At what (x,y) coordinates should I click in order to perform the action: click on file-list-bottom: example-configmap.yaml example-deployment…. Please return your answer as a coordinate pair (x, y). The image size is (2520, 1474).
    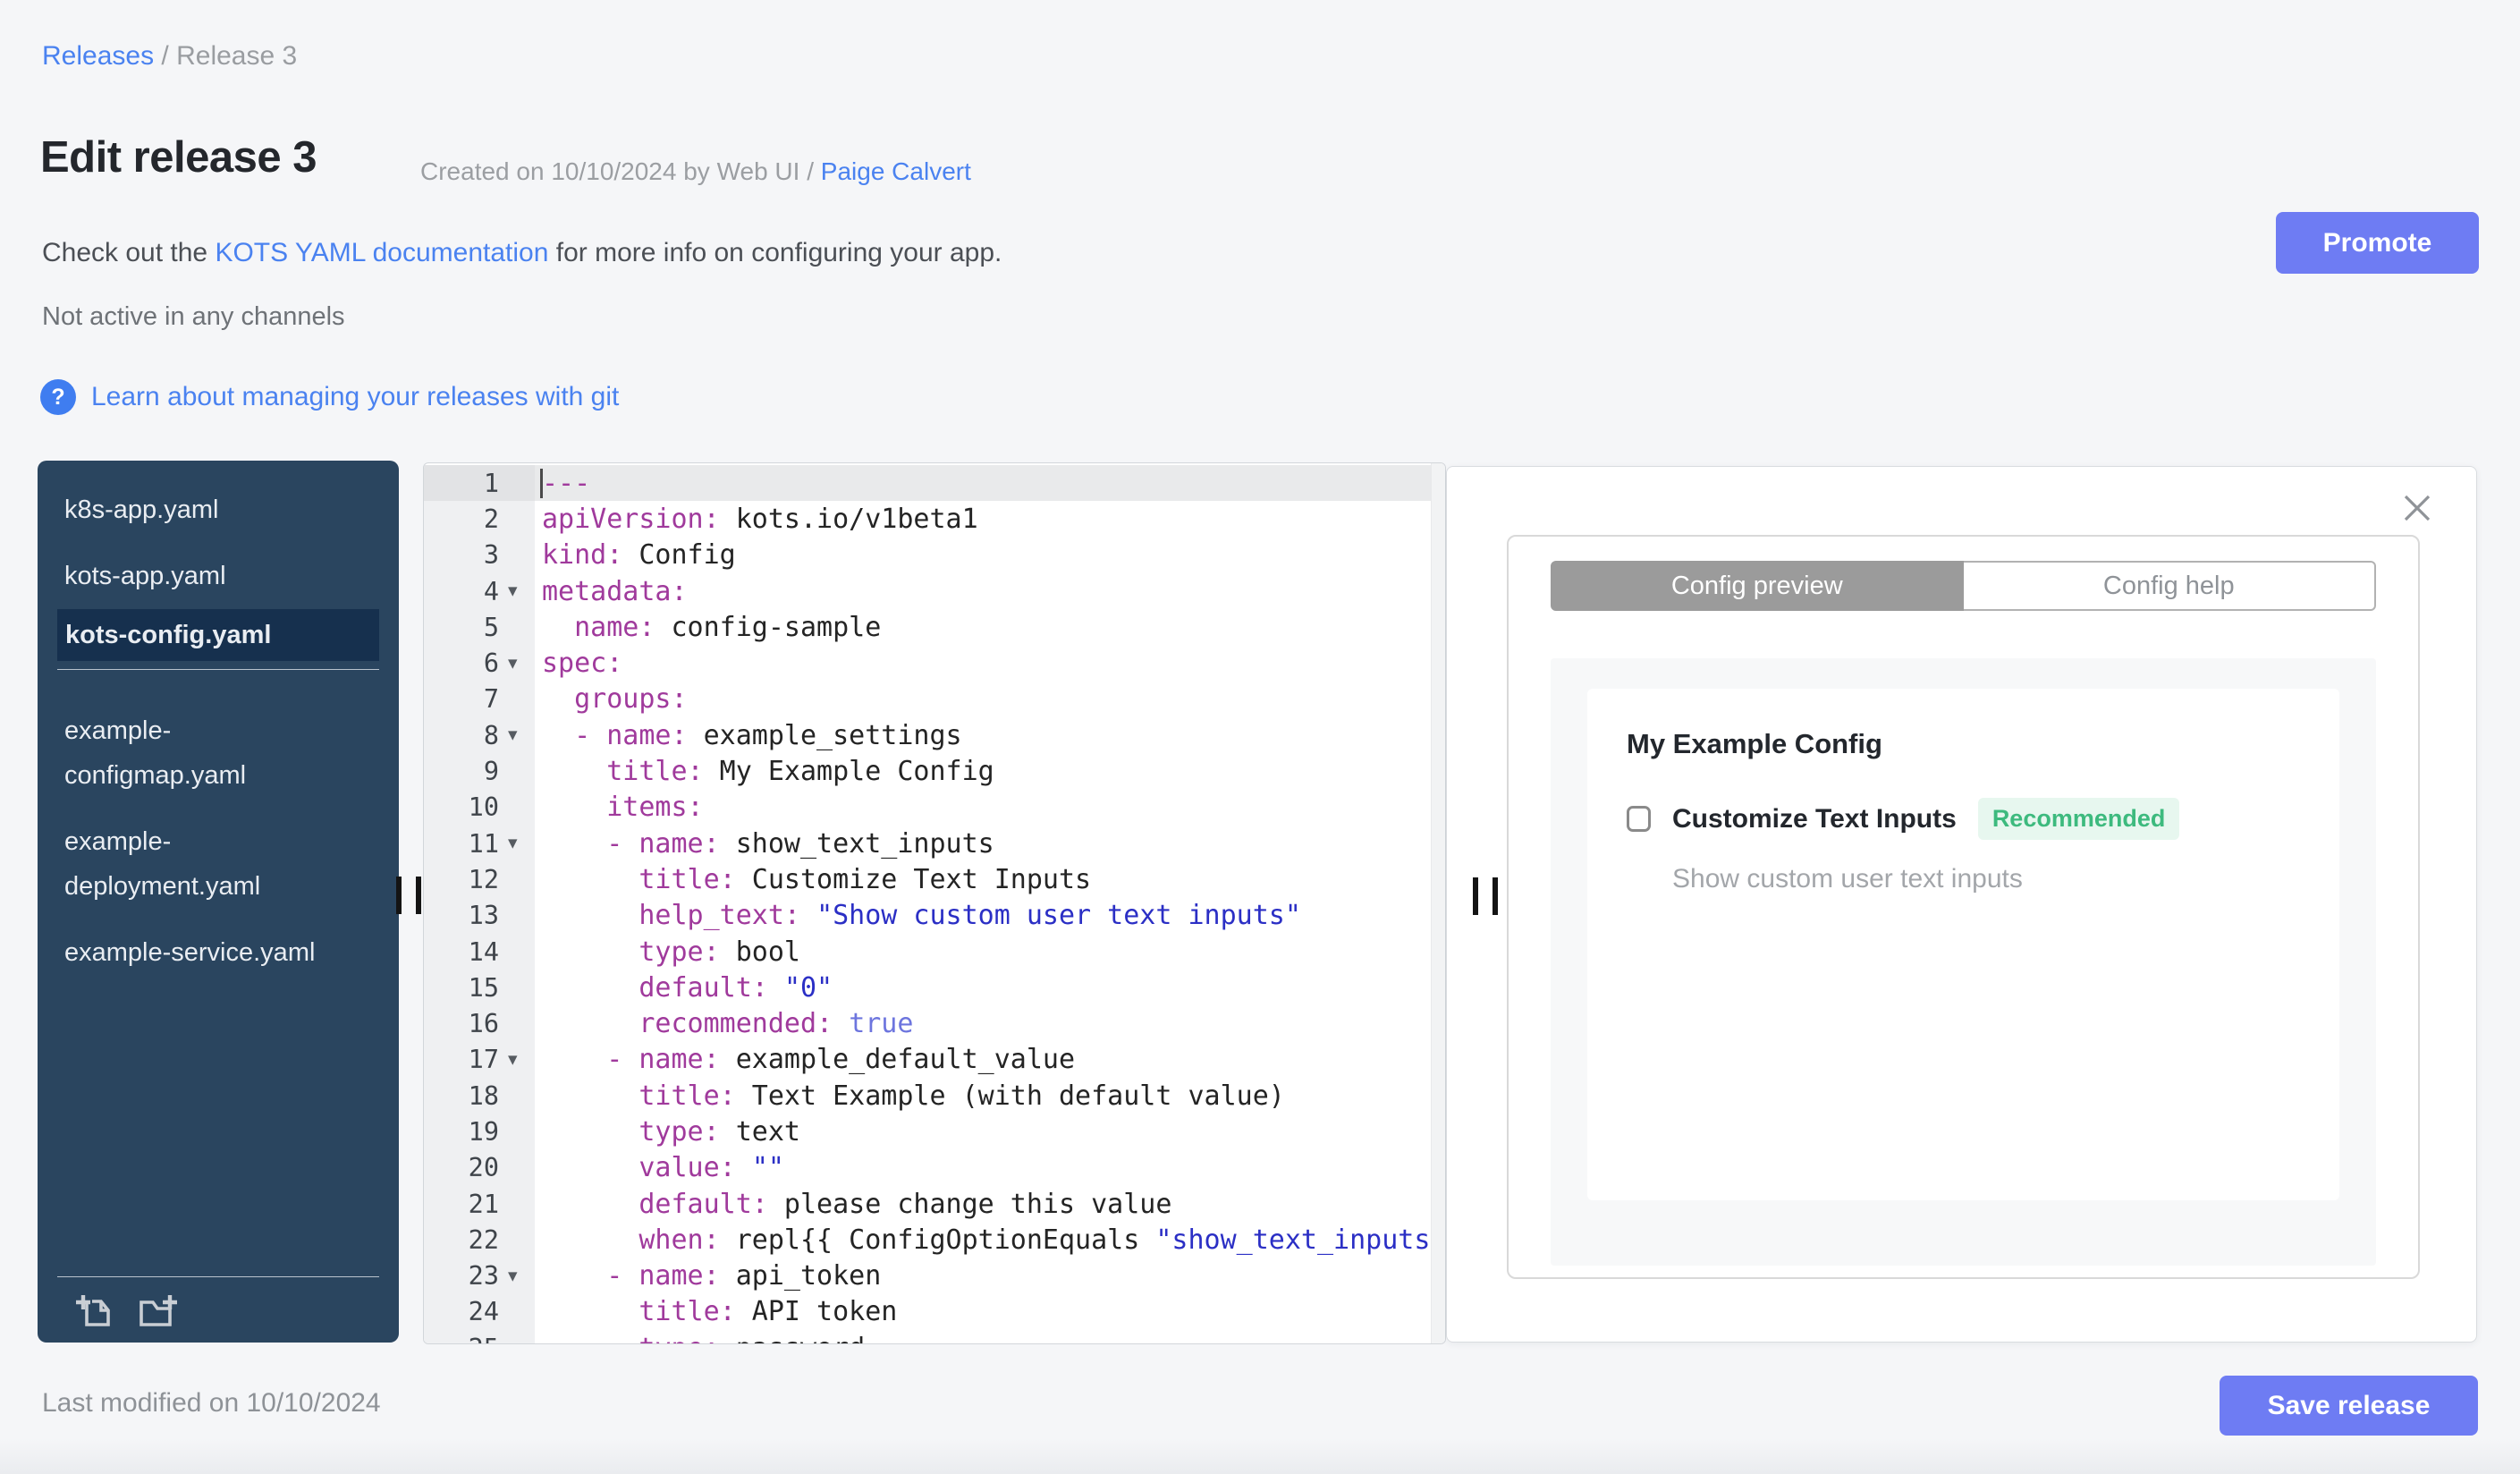
    Looking at the image, I should click on (218, 842).